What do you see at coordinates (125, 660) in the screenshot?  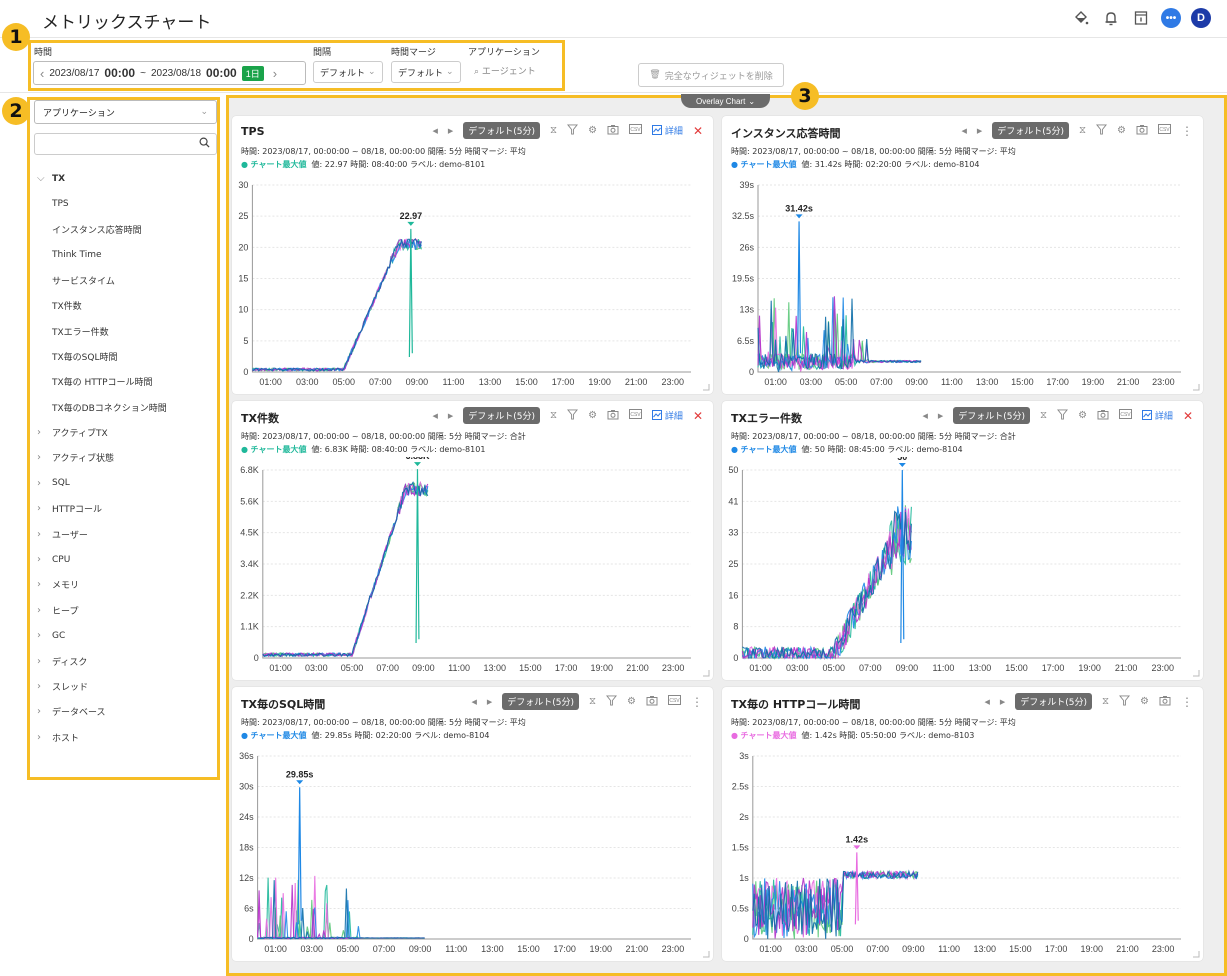 I see `tree-group-10: › ディスク` at bounding box center [125, 660].